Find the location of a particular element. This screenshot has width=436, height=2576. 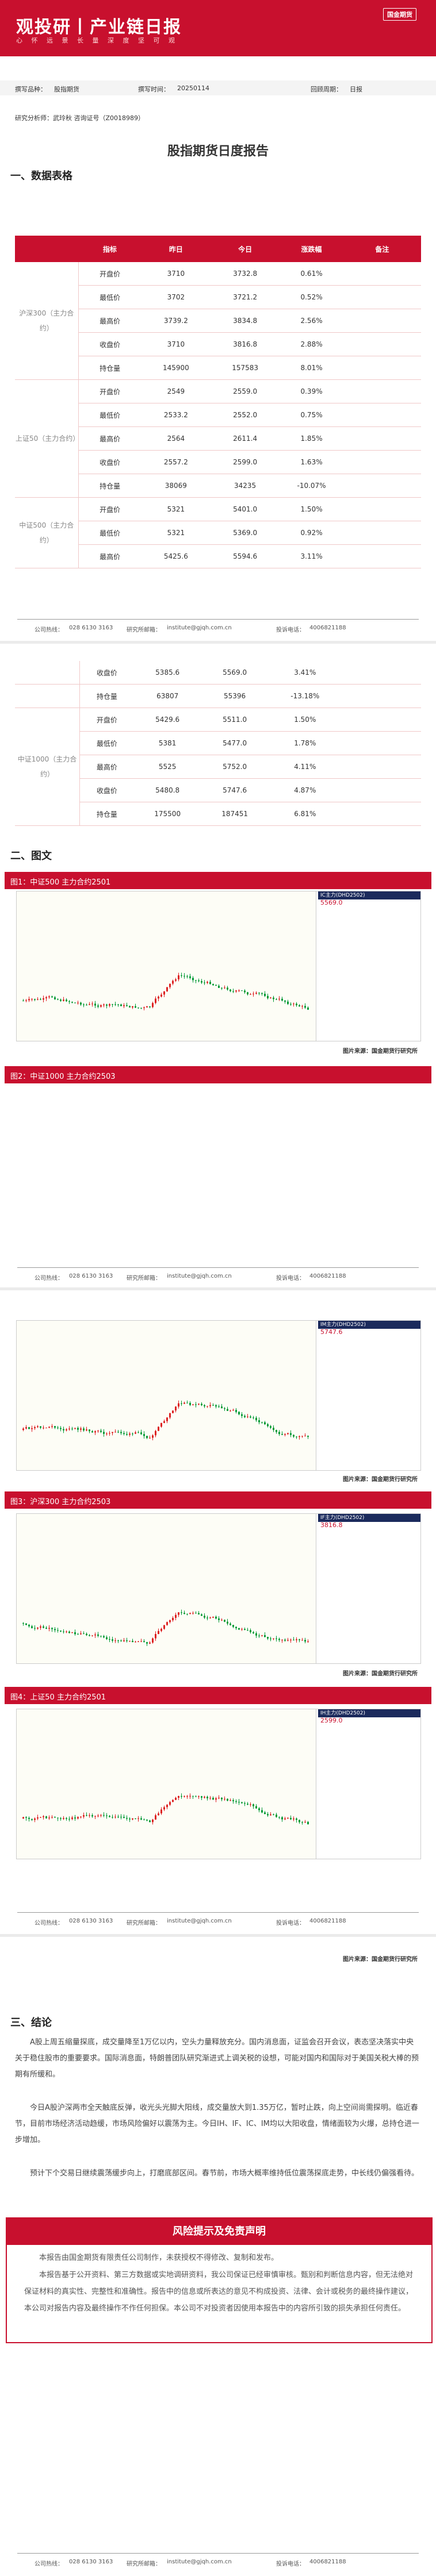

change-cell: 0.39% is located at coordinates (311, 391).